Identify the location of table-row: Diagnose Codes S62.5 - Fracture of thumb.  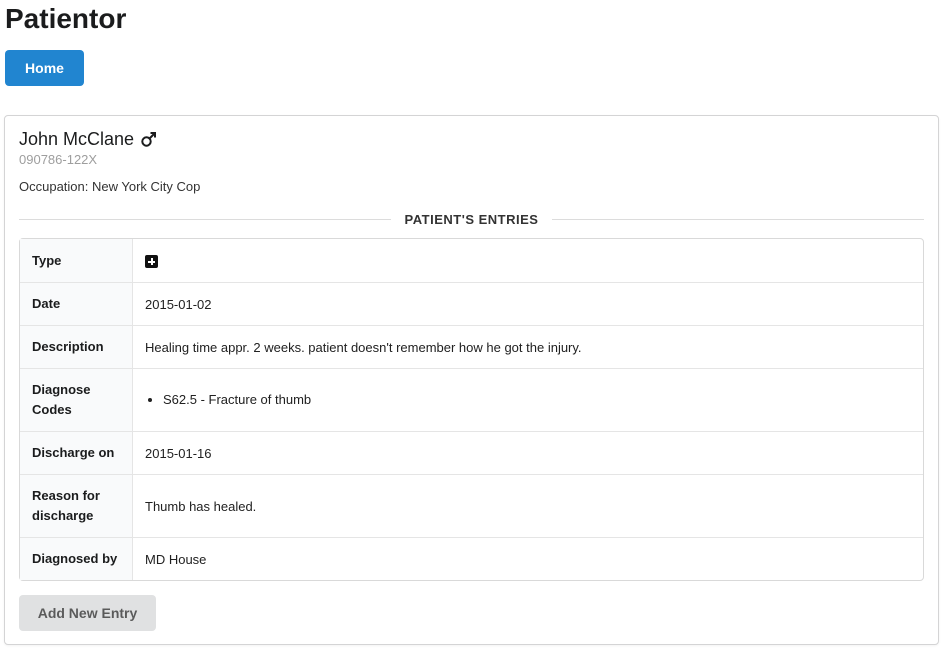
(471, 399).